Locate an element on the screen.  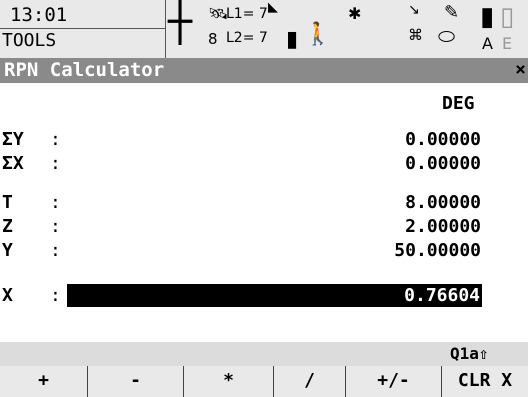
battery-level-icon: ▮ is located at coordinates (487, 17).